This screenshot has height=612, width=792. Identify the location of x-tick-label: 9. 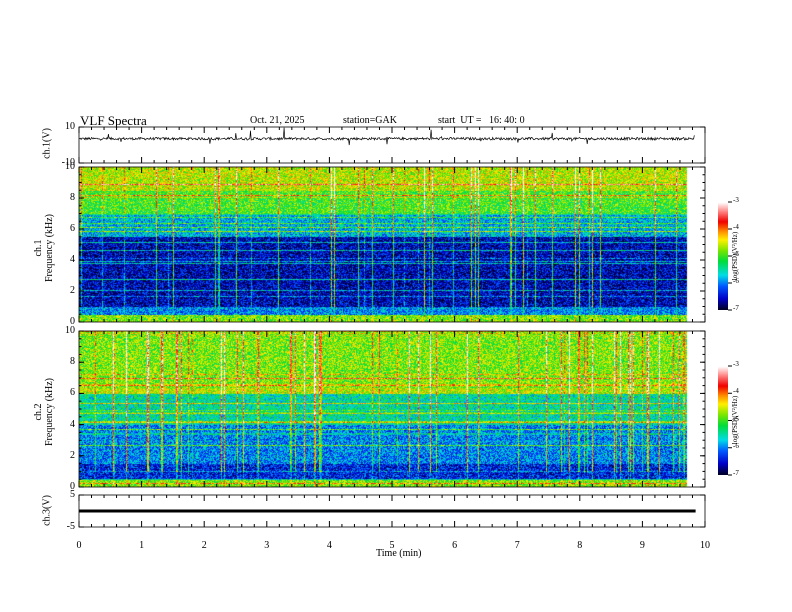
(642, 545).